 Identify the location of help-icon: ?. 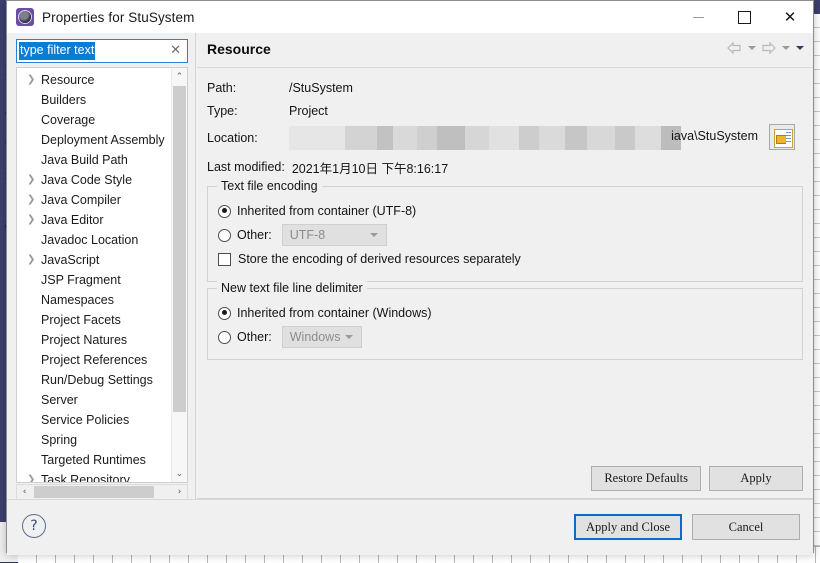
(34, 526).